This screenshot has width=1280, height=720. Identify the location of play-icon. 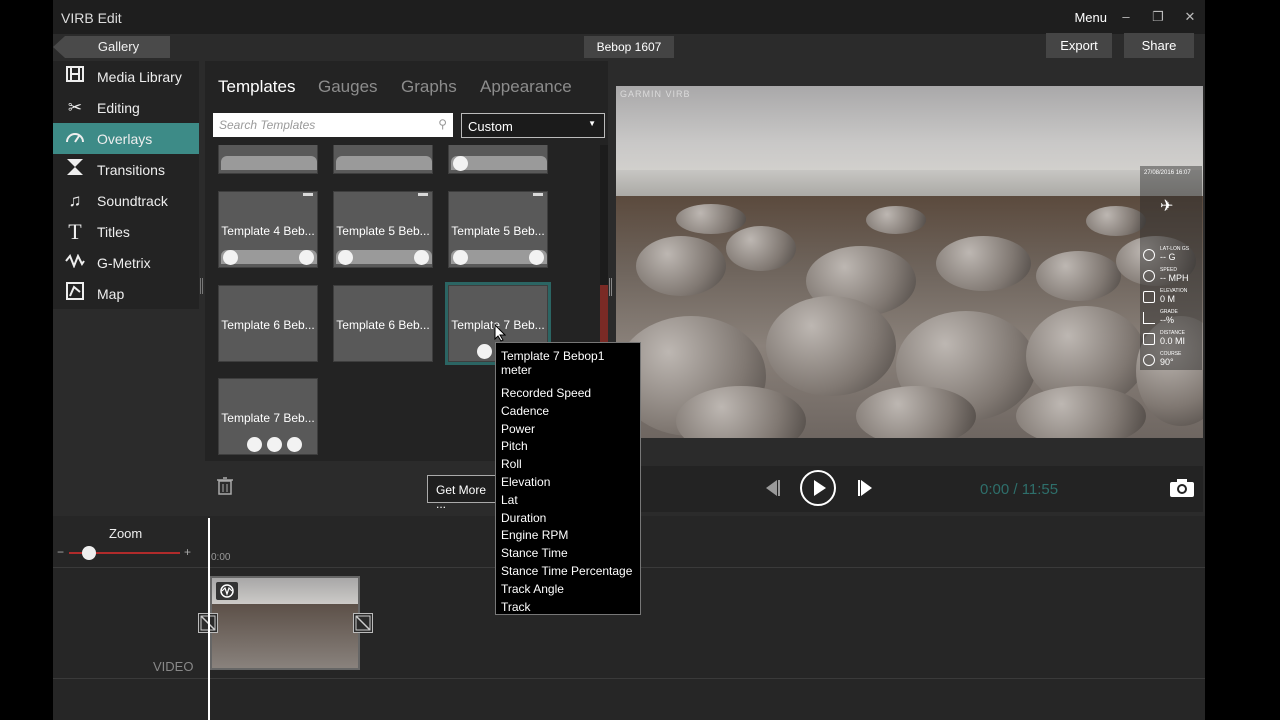
(818, 488).